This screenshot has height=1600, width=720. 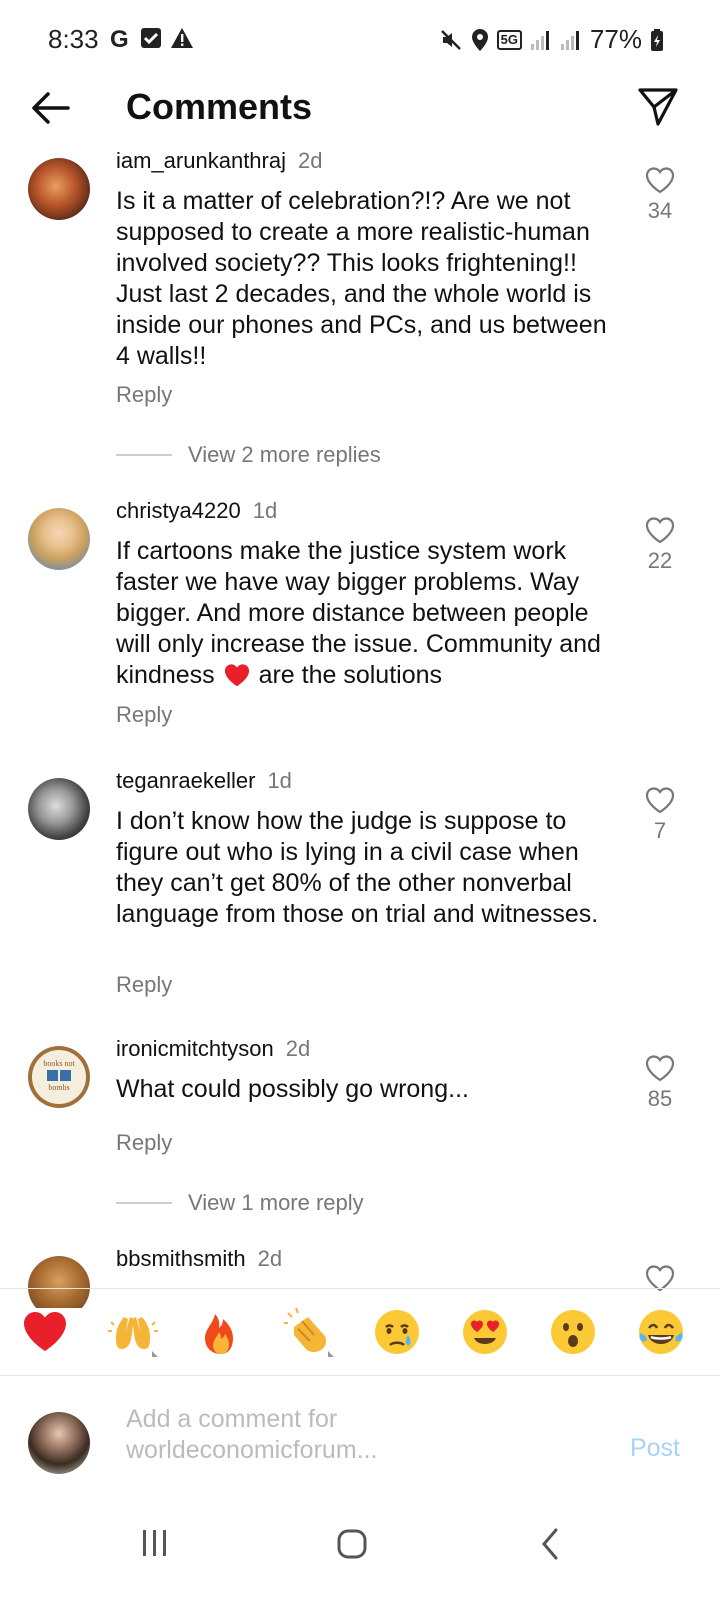 What do you see at coordinates (615, 39) in the screenshot?
I see `battery-percent: 77%` at bounding box center [615, 39].